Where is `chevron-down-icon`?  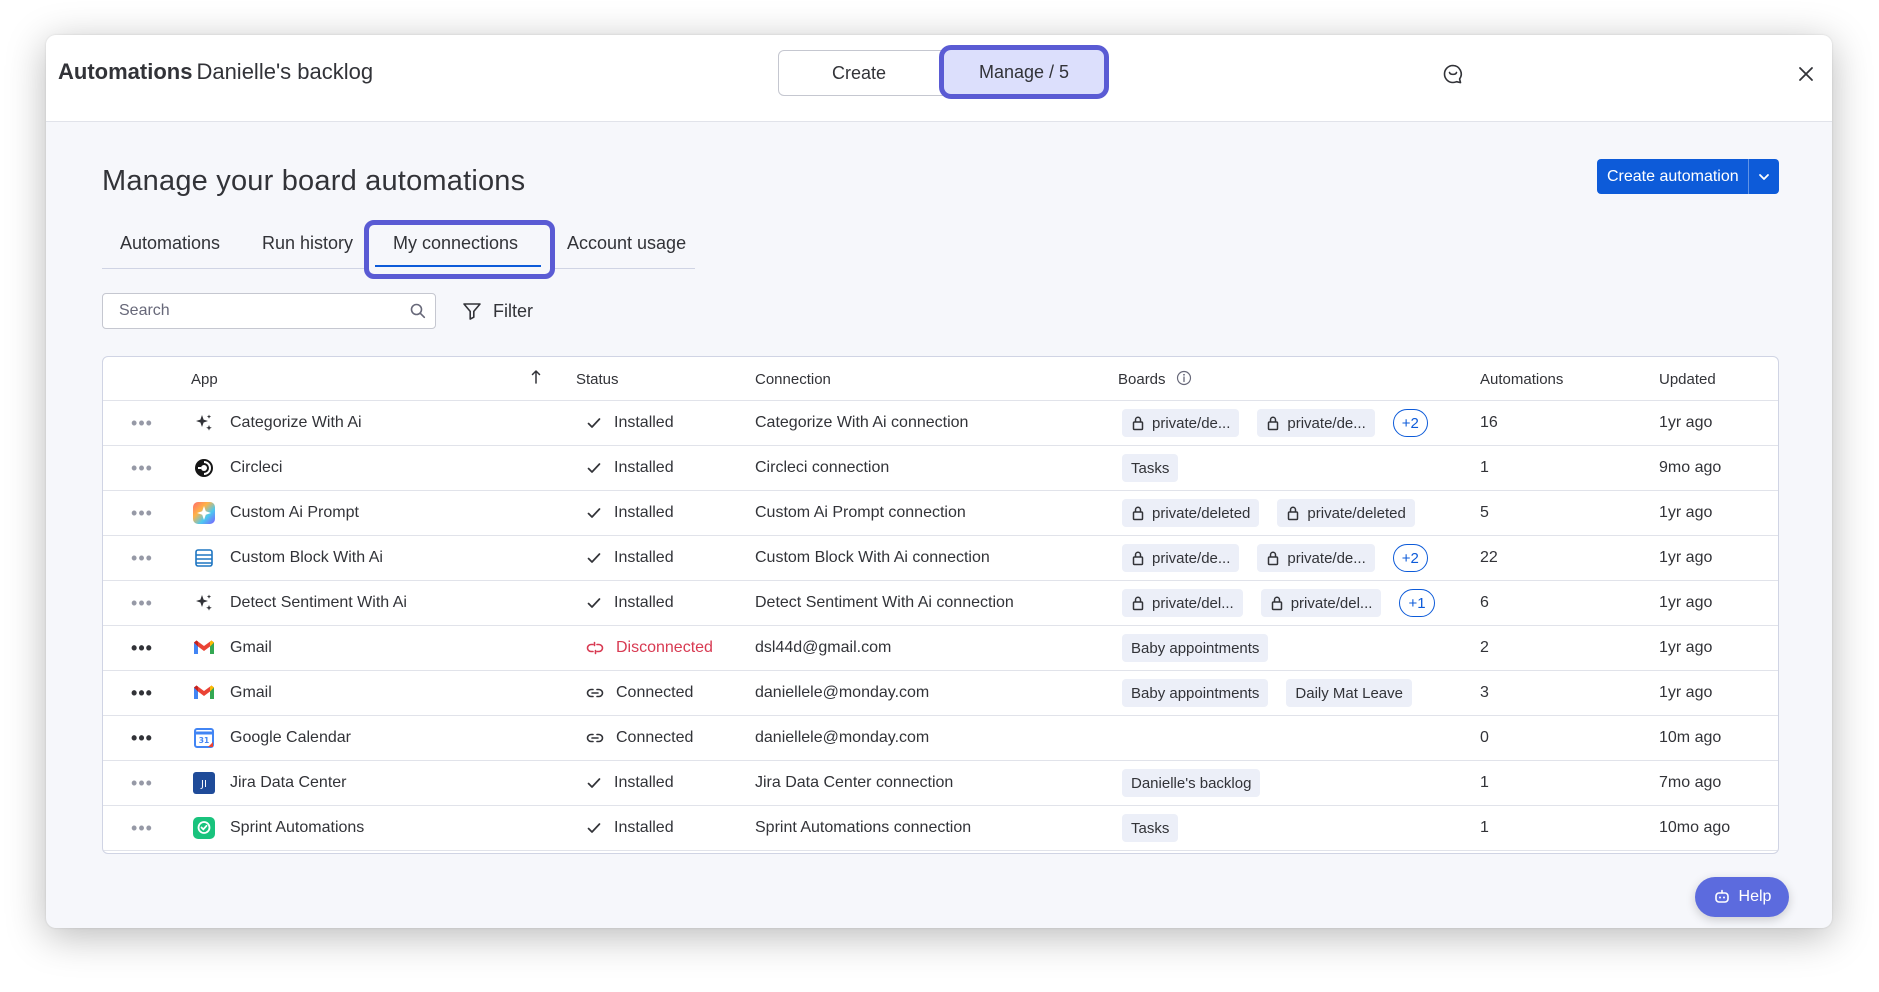
chevron-down-icon is located at coordinates (1764, 177).